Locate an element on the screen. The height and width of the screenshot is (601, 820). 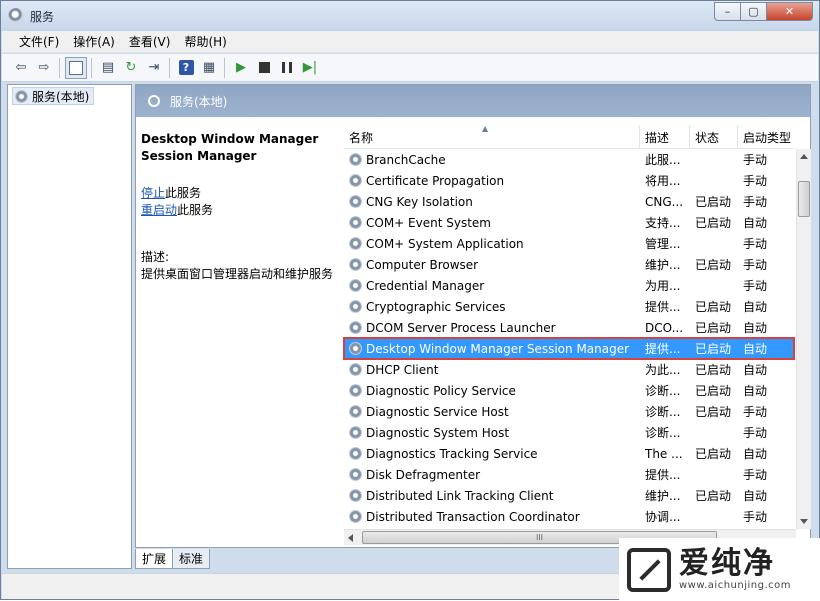
column-startup-label: 启动类型 is located at coordinates (767, 137).